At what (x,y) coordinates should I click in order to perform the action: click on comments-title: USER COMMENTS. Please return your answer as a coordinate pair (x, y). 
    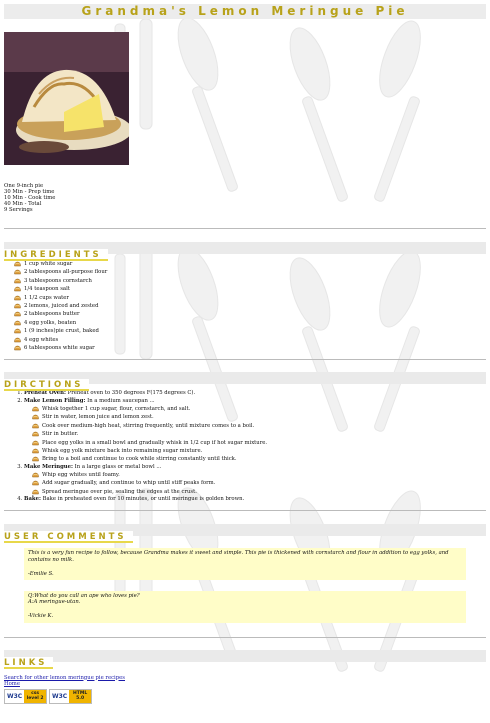
    Looking at the image, I should click on (68, 537).